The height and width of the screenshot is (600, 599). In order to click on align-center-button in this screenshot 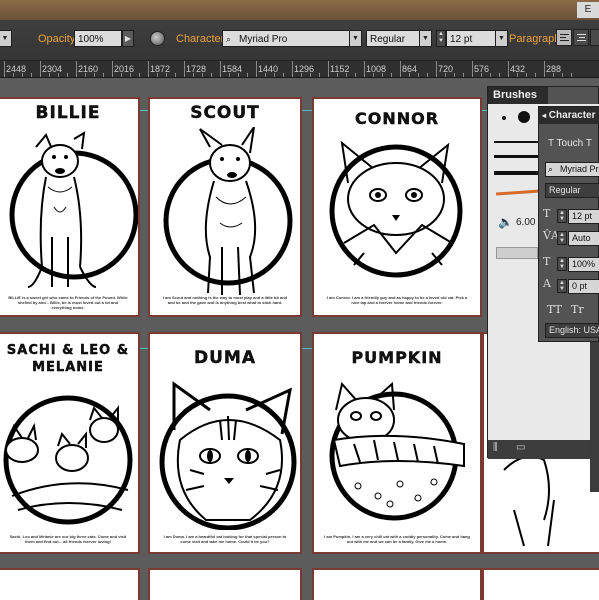, I will do `click(581, 37)`.